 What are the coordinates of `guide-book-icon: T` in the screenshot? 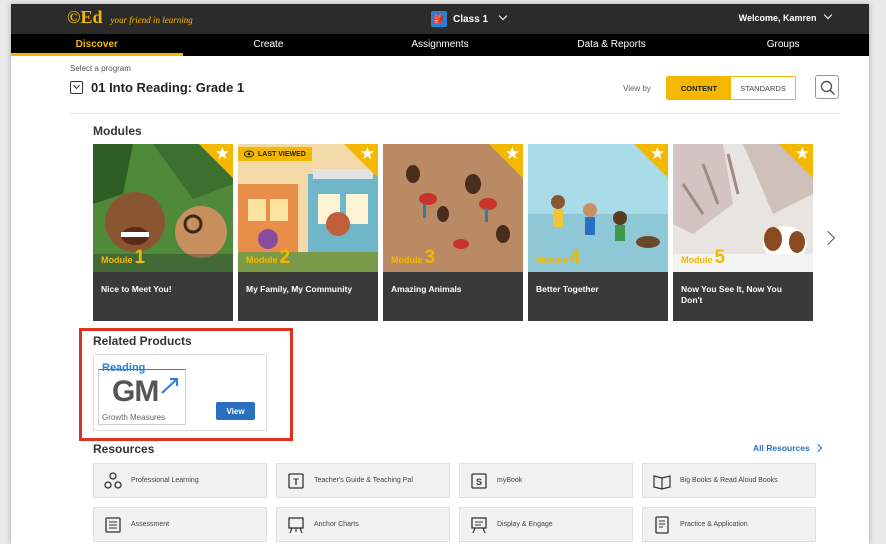 It's located at (296, 480).